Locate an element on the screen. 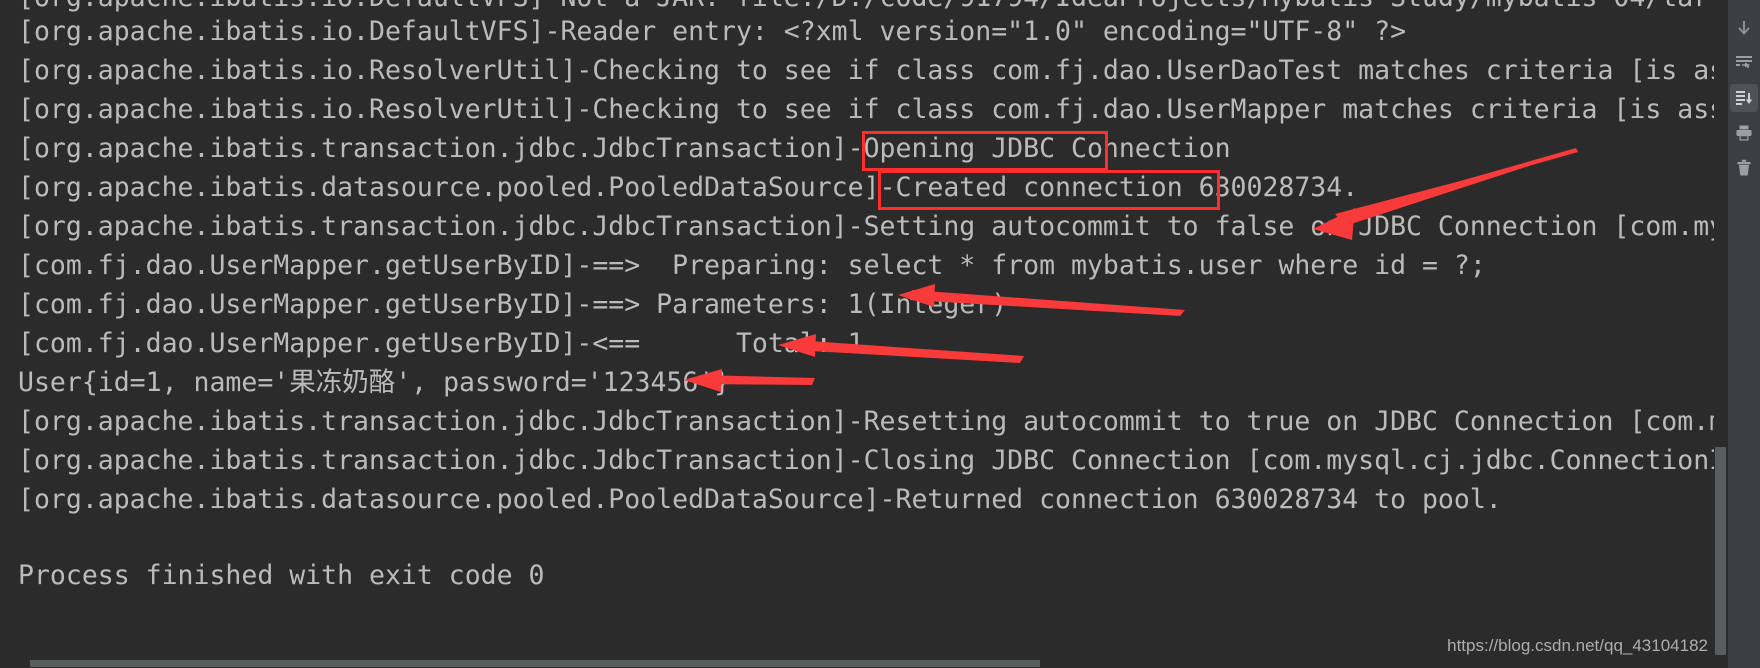 This screenshot has height=668, width=1760. horizontal-scrollbar-thumb is located at coordinates (535, 663).